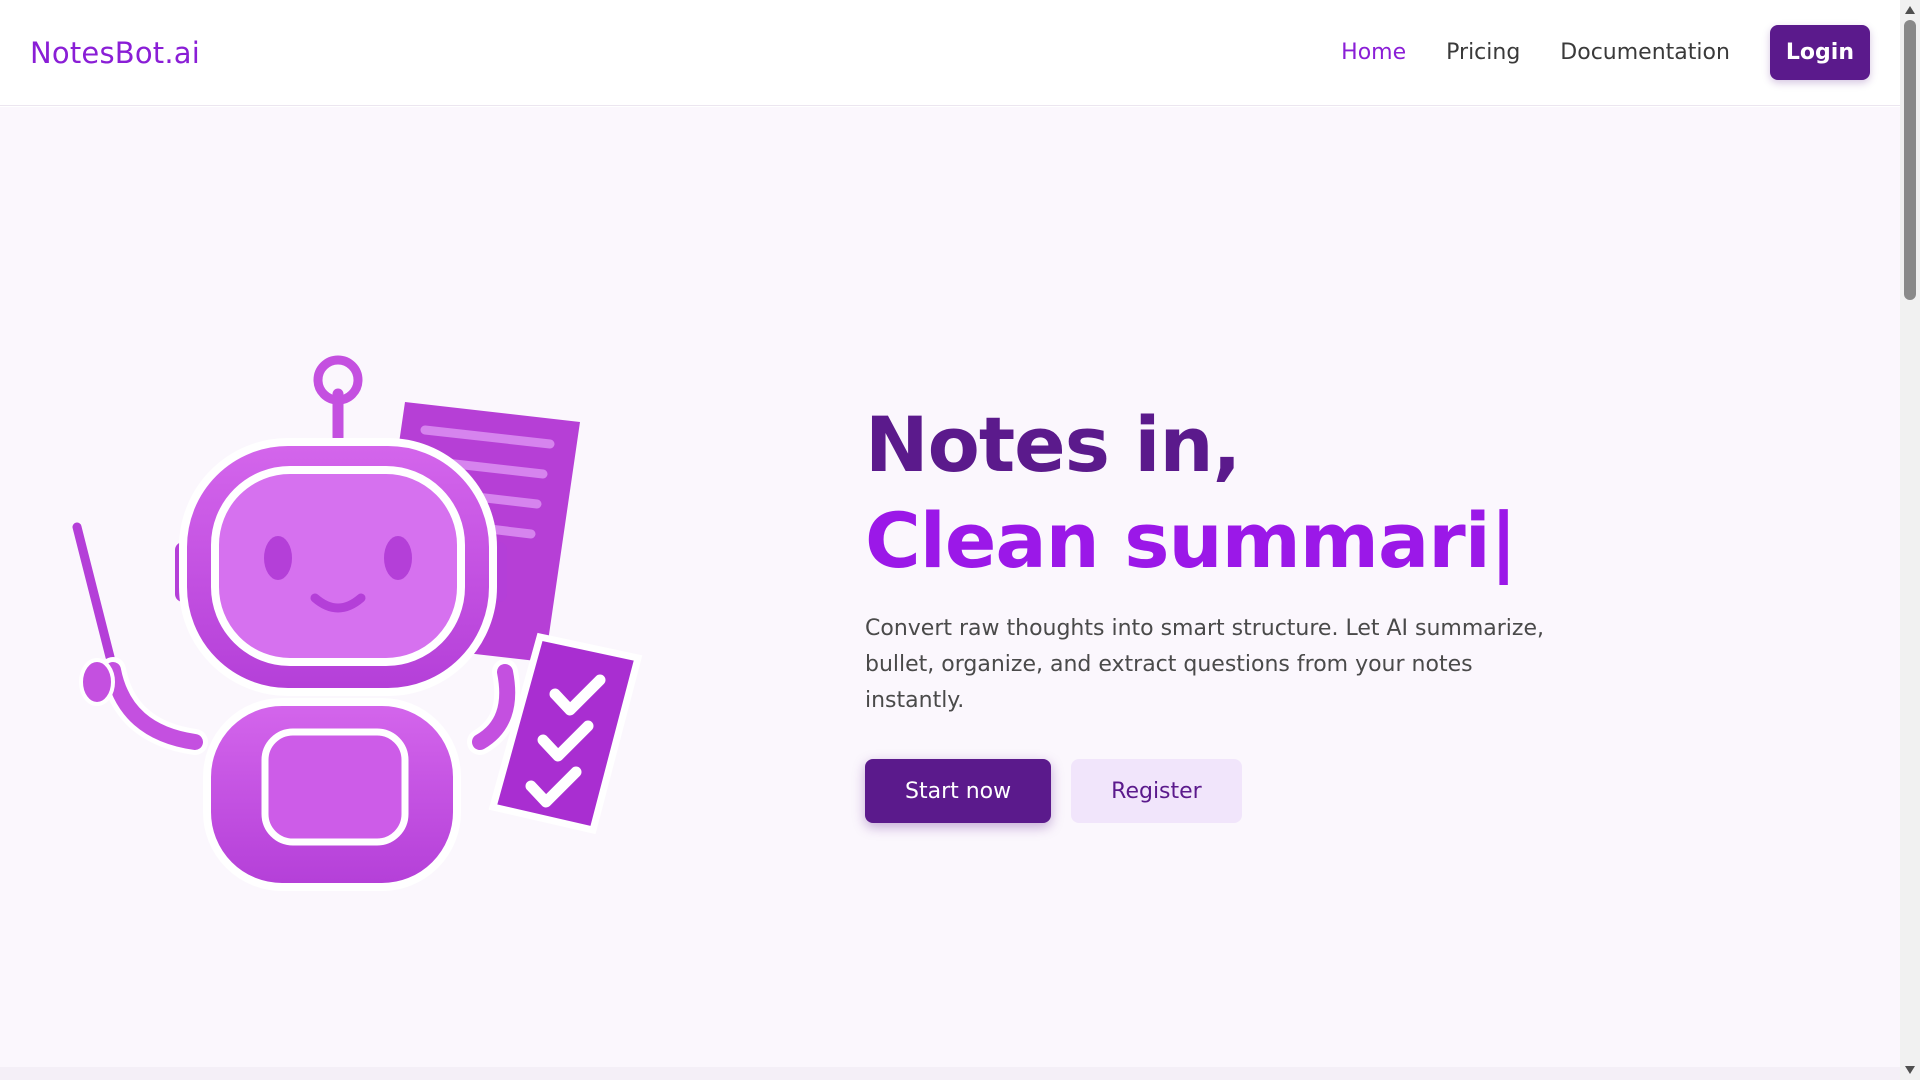 This screenshot has width=1920, height=1080. What do you see at coordinates (1910, 540) in the screenshot?
I see `page-scrollbar` at bounding box center [1910, 540].